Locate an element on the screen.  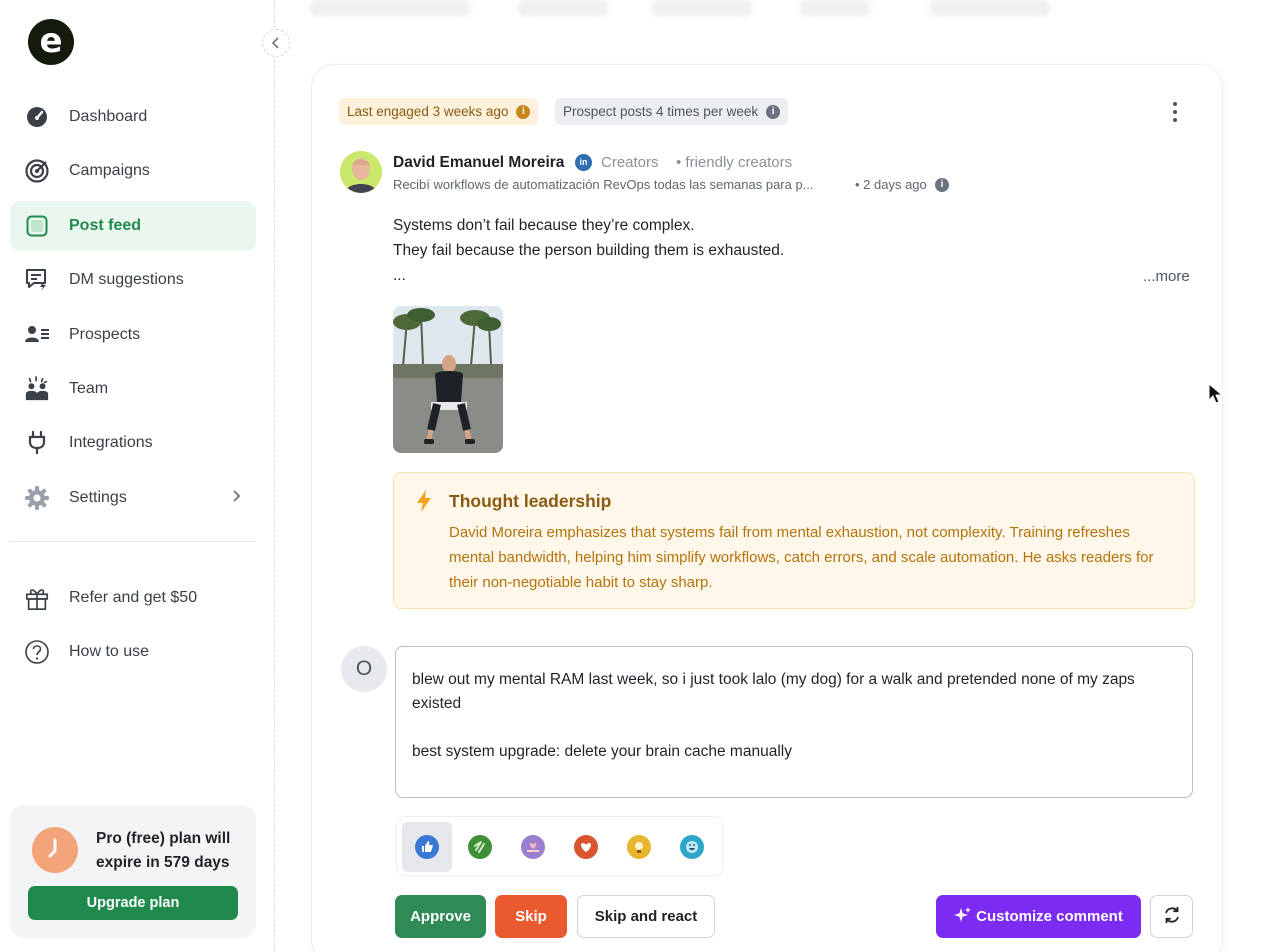
reaction-like is located at coordinates (427, 847).